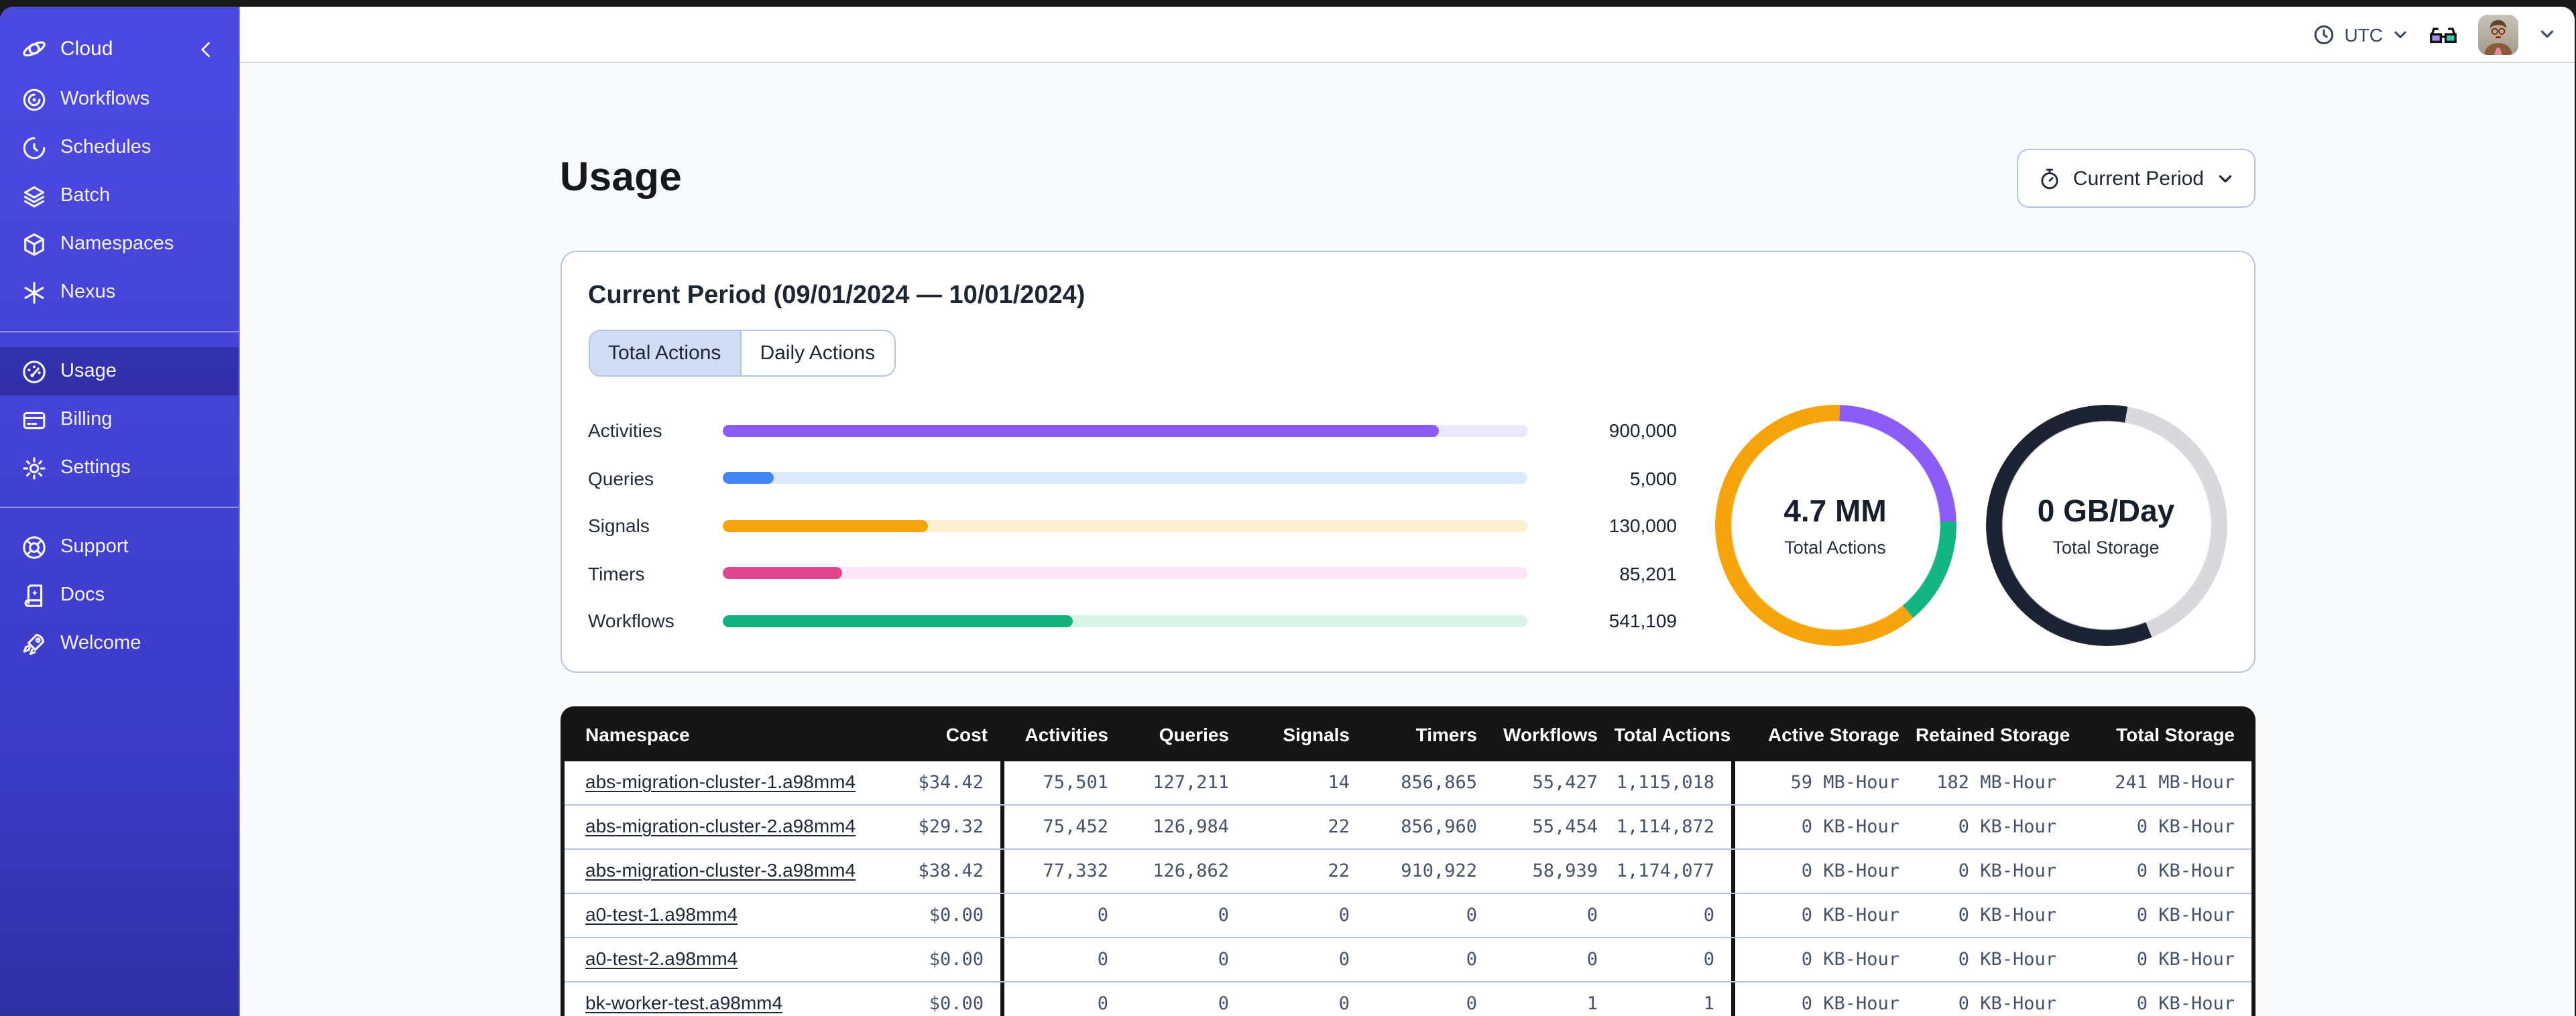 This screenshot has width=2576, height=1016. Describe the element at coordinates (34, 468) in the screenshot. I see `settings-gear-icon` at that location.